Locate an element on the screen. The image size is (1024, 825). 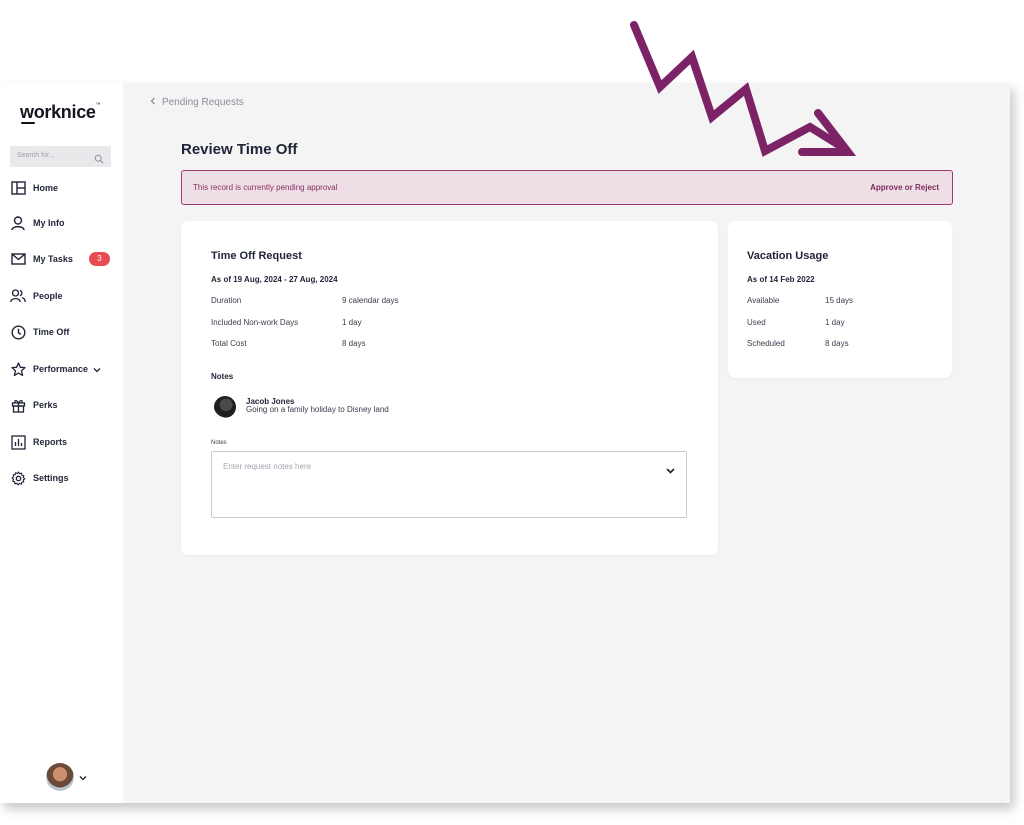
sidebar-item-people: People is located at coordinates (61, 296).